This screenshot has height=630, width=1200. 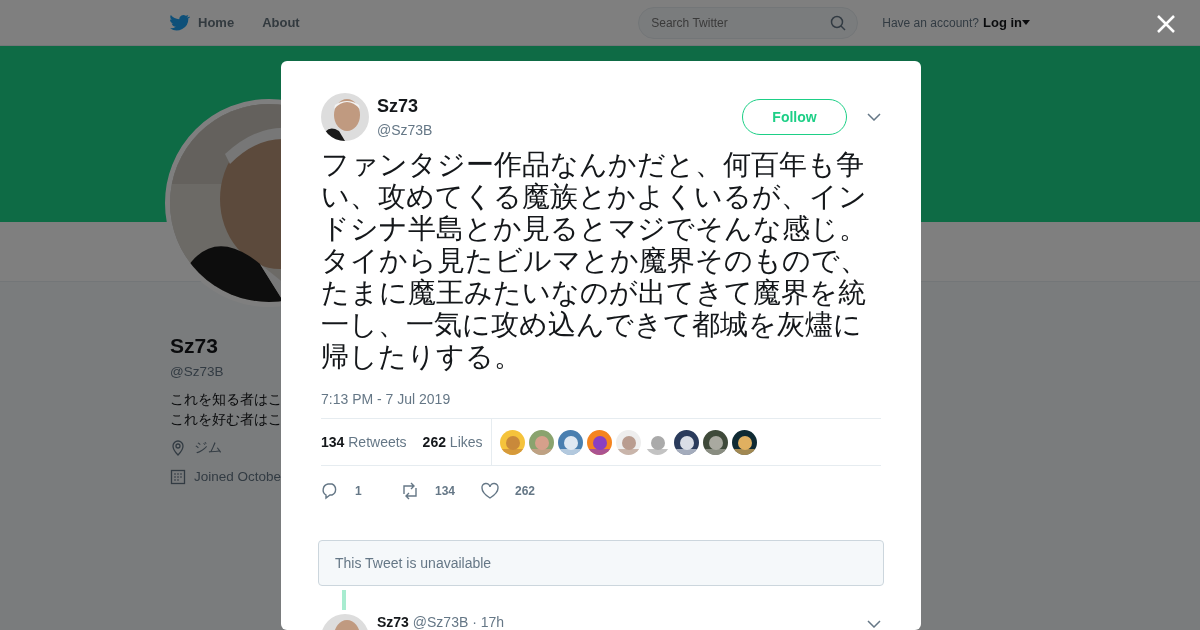 I want to click on nav-link: Home, so click(x=202, y=22).